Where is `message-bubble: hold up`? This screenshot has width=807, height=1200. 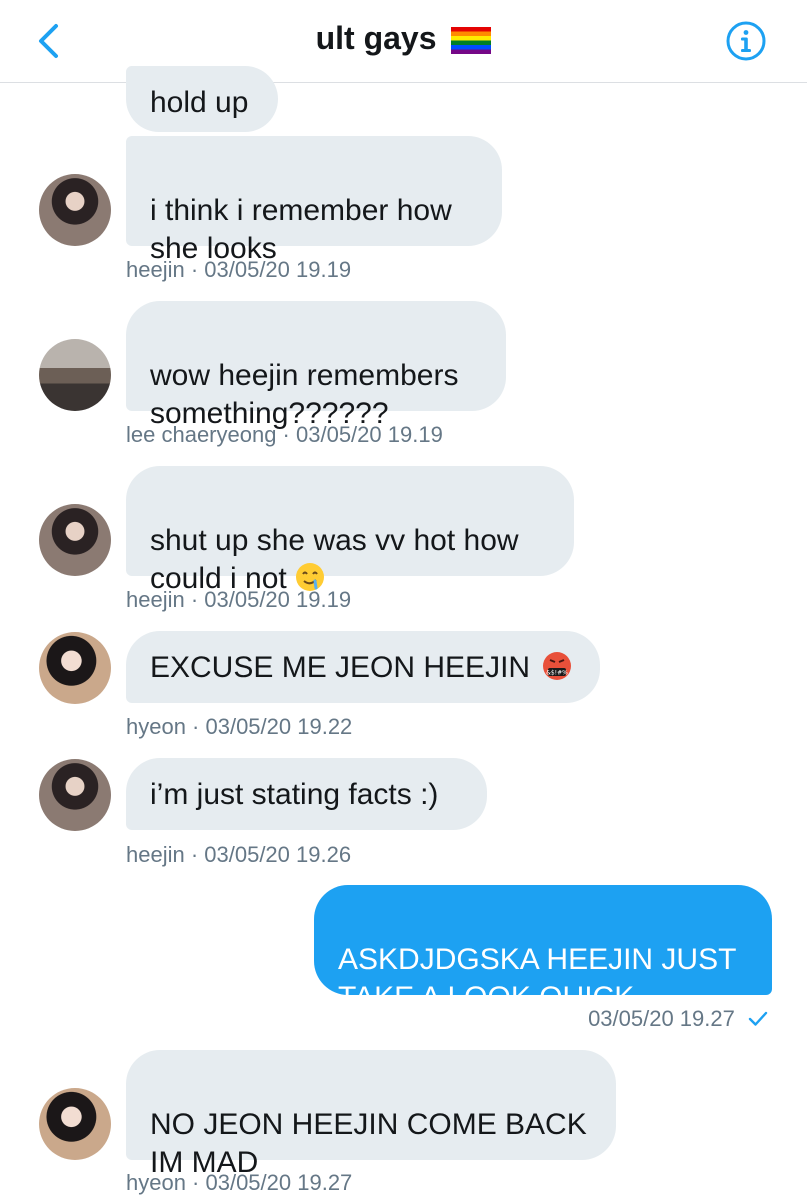 message-bubble: hold up is located at coordinates (202, 99).